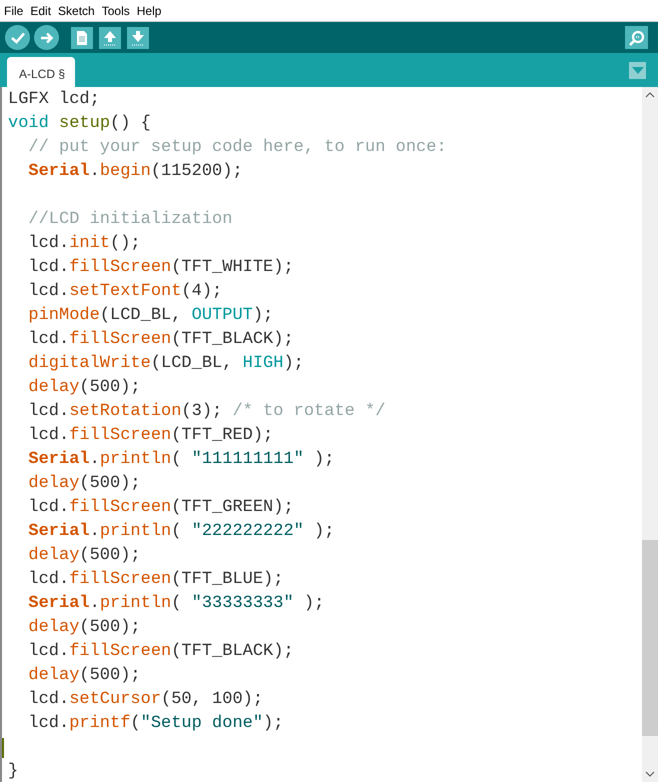 This screenshot has height=782, width=658. What do you see at coordinates (160, 507) in the screenshot?
I see `code-line: lcd.fillScreen(TFT_GREEN);` at bounding box center [160, 507].